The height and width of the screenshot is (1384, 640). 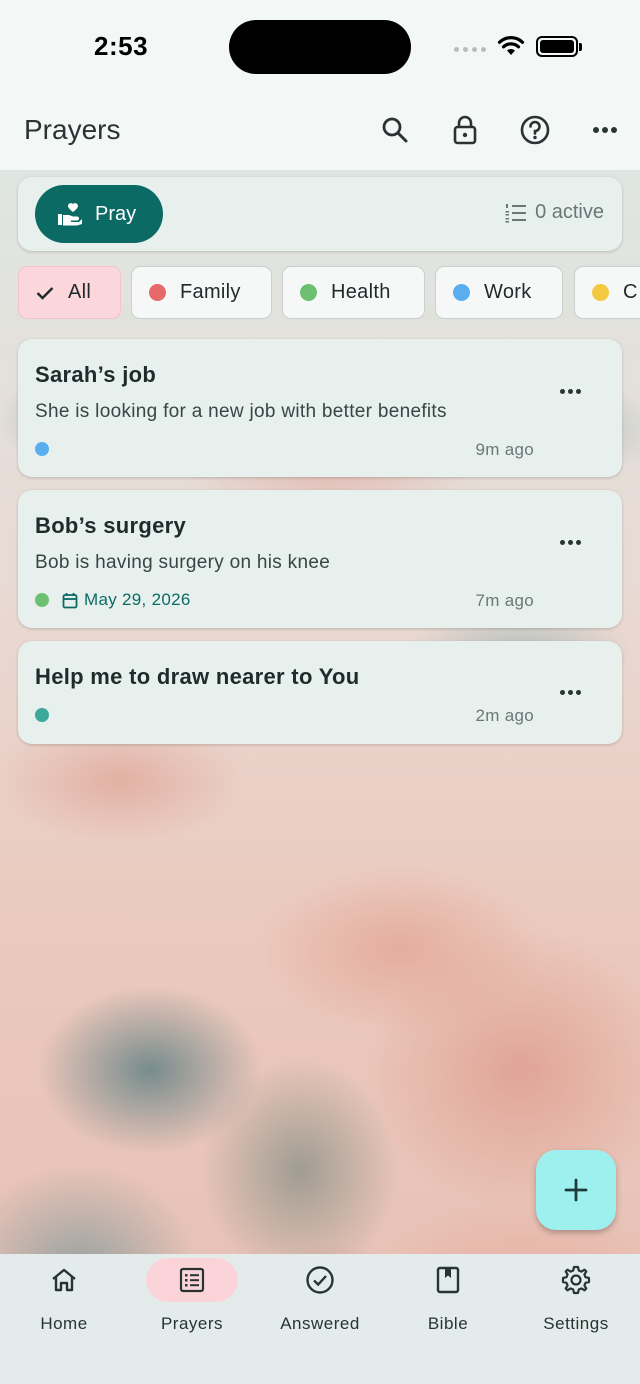 I want to click on bottom-navigation: Home Prayers Answered Bible Settings, so click(x=320, y=1319).